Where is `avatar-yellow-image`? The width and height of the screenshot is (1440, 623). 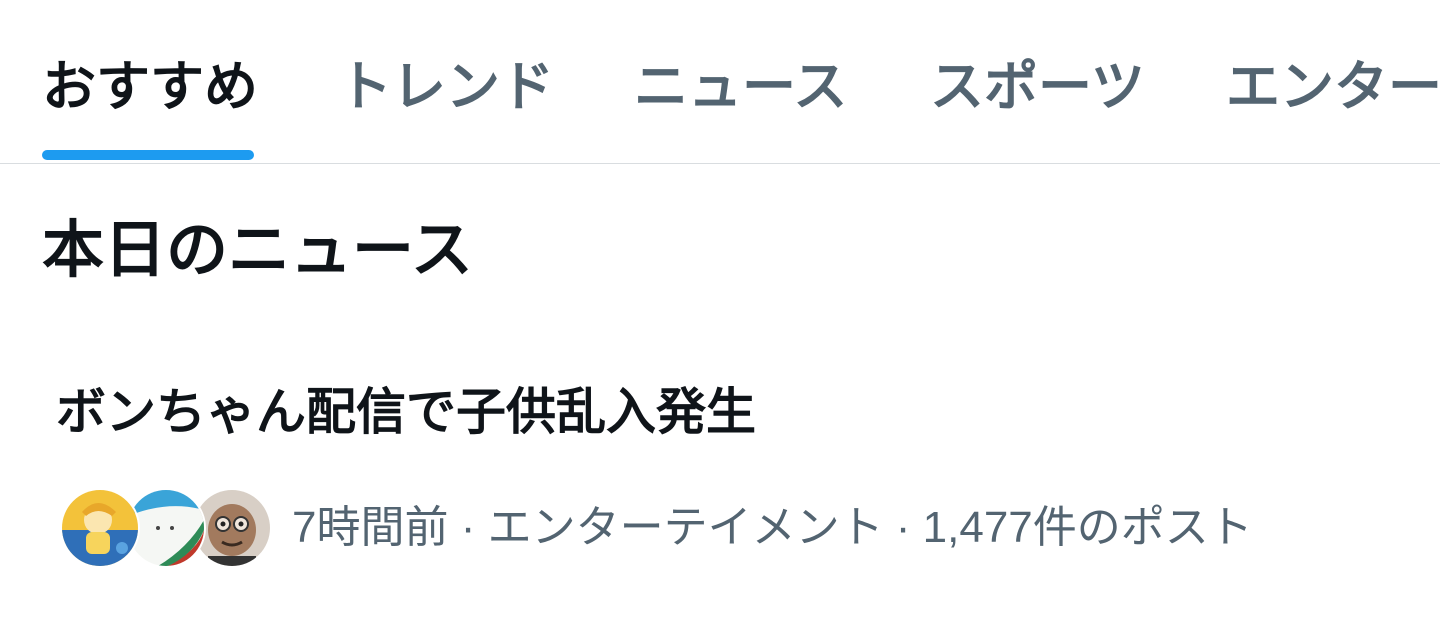 avatar-yellow-image is located at coordinates (100, 528).